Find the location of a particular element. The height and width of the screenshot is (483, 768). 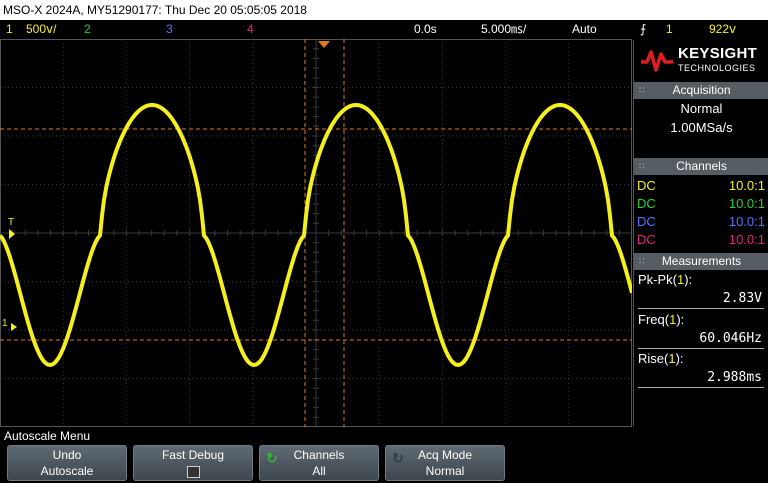

measurements-header-label: Measurements is located at coordinates (701, 261).